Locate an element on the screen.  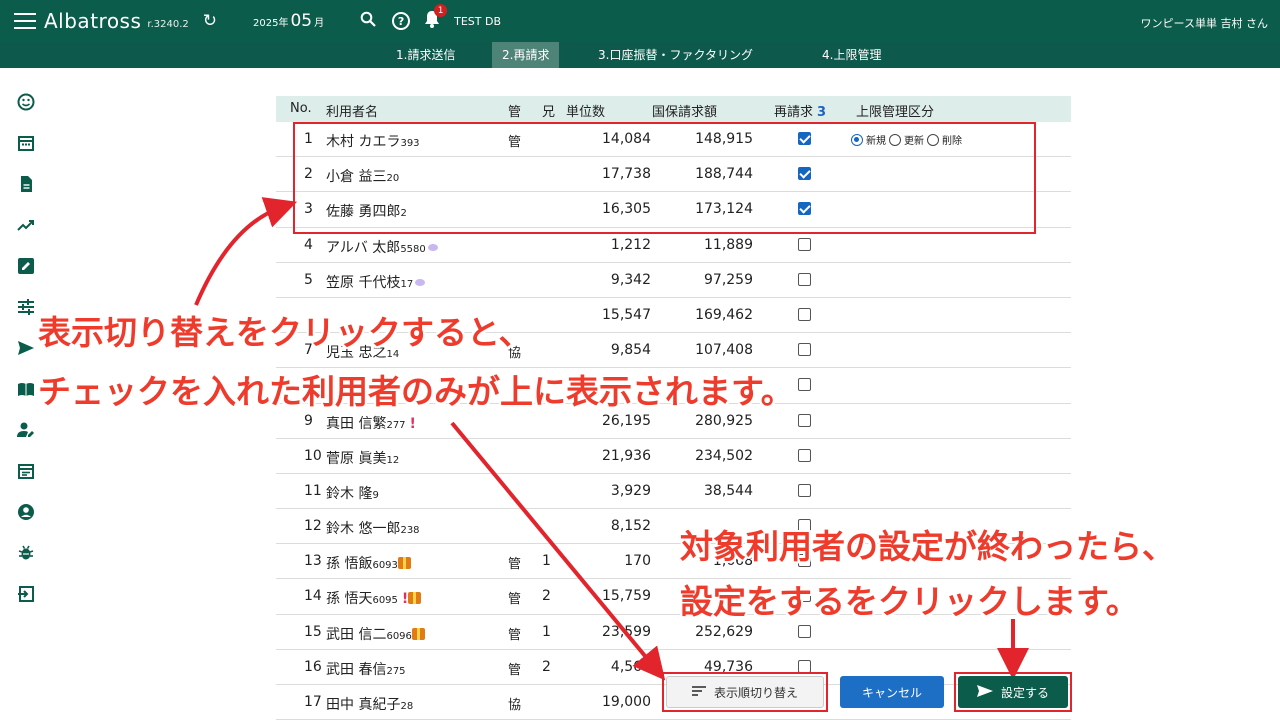
cancel-label: キャンセル is located at coordinates (891, 692).